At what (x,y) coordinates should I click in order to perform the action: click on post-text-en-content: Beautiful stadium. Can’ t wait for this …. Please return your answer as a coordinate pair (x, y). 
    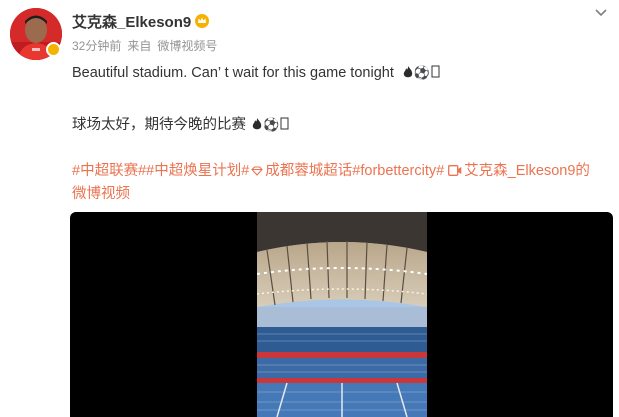
    Looking at the image, I should click on (233, 73).